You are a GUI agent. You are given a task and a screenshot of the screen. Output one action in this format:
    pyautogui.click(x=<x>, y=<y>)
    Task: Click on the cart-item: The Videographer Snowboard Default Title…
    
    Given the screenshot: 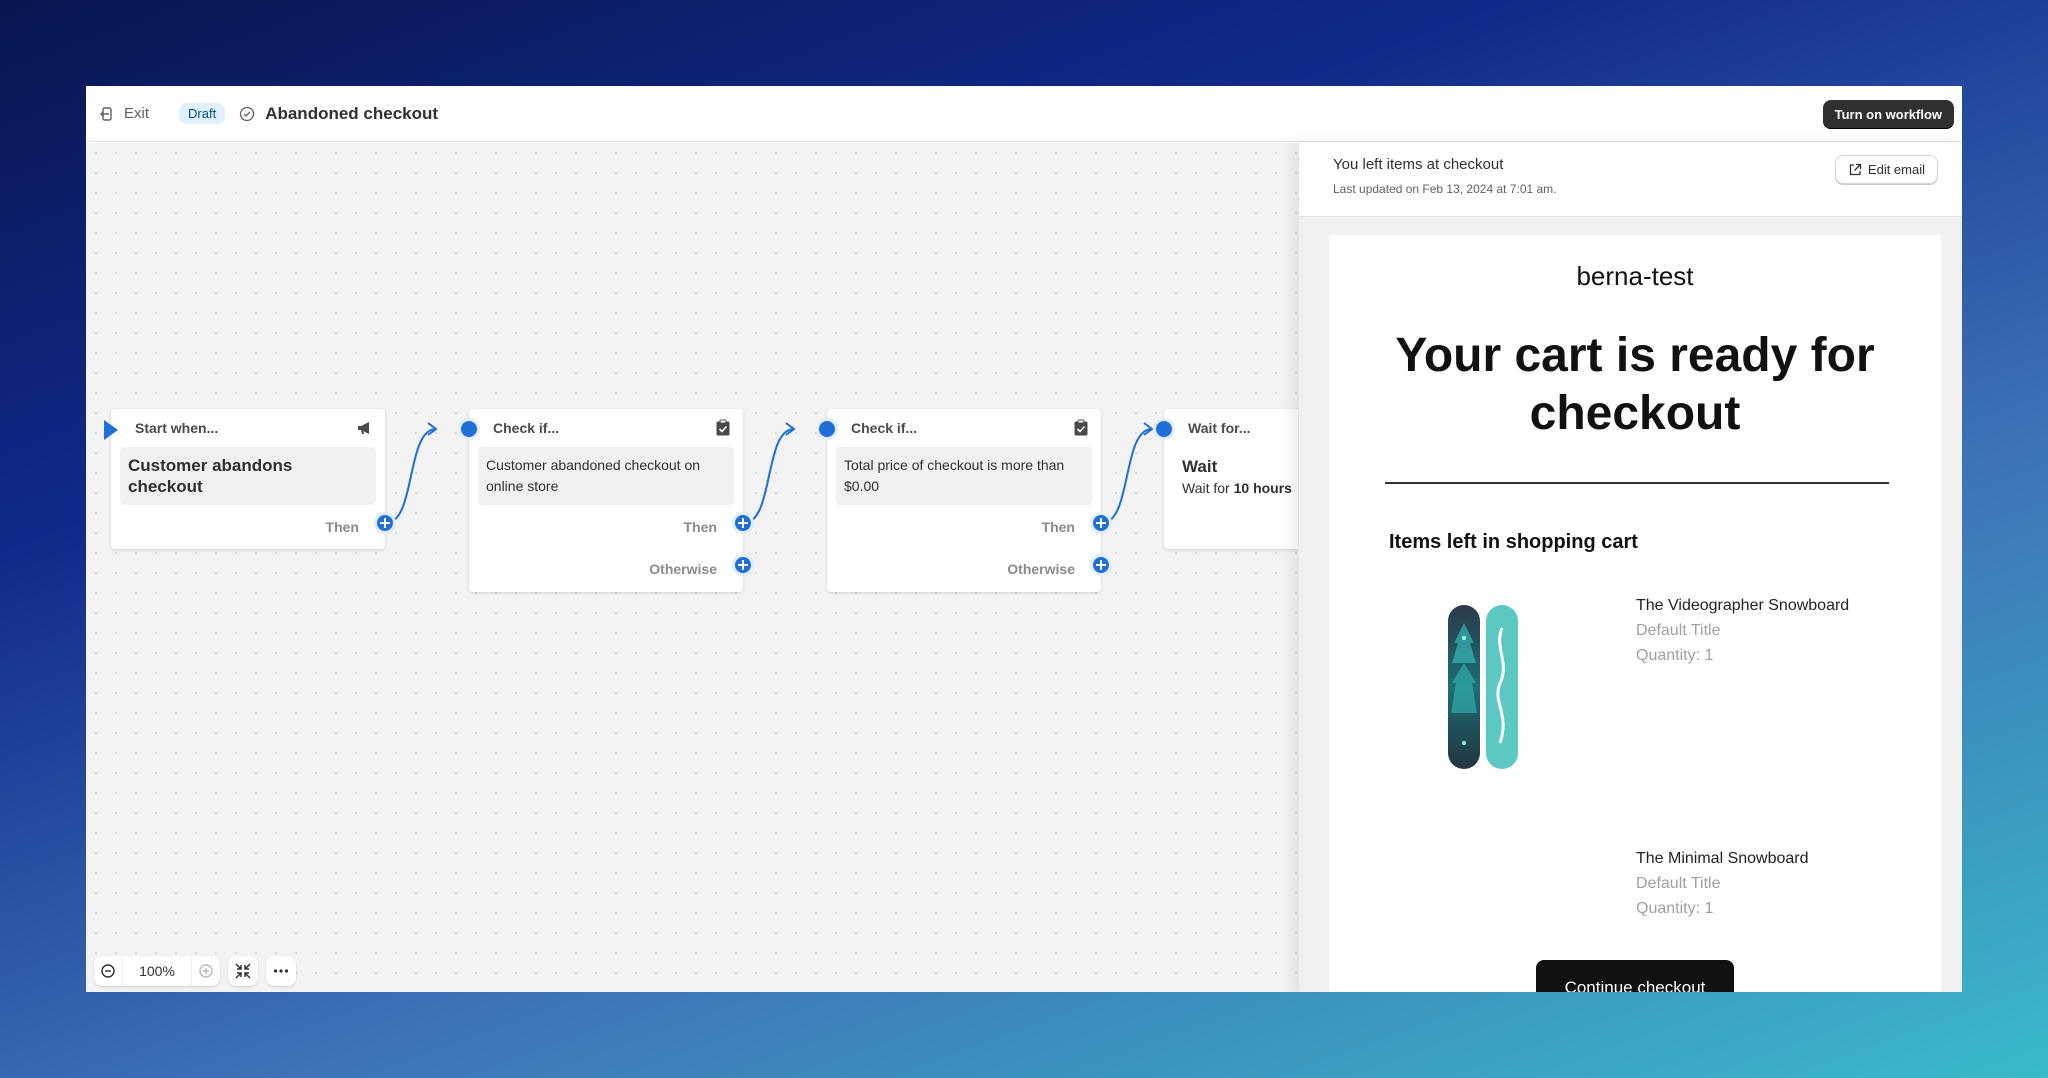 What is the action you would take?
    pyautogui.click(x=1742, y=630)
    